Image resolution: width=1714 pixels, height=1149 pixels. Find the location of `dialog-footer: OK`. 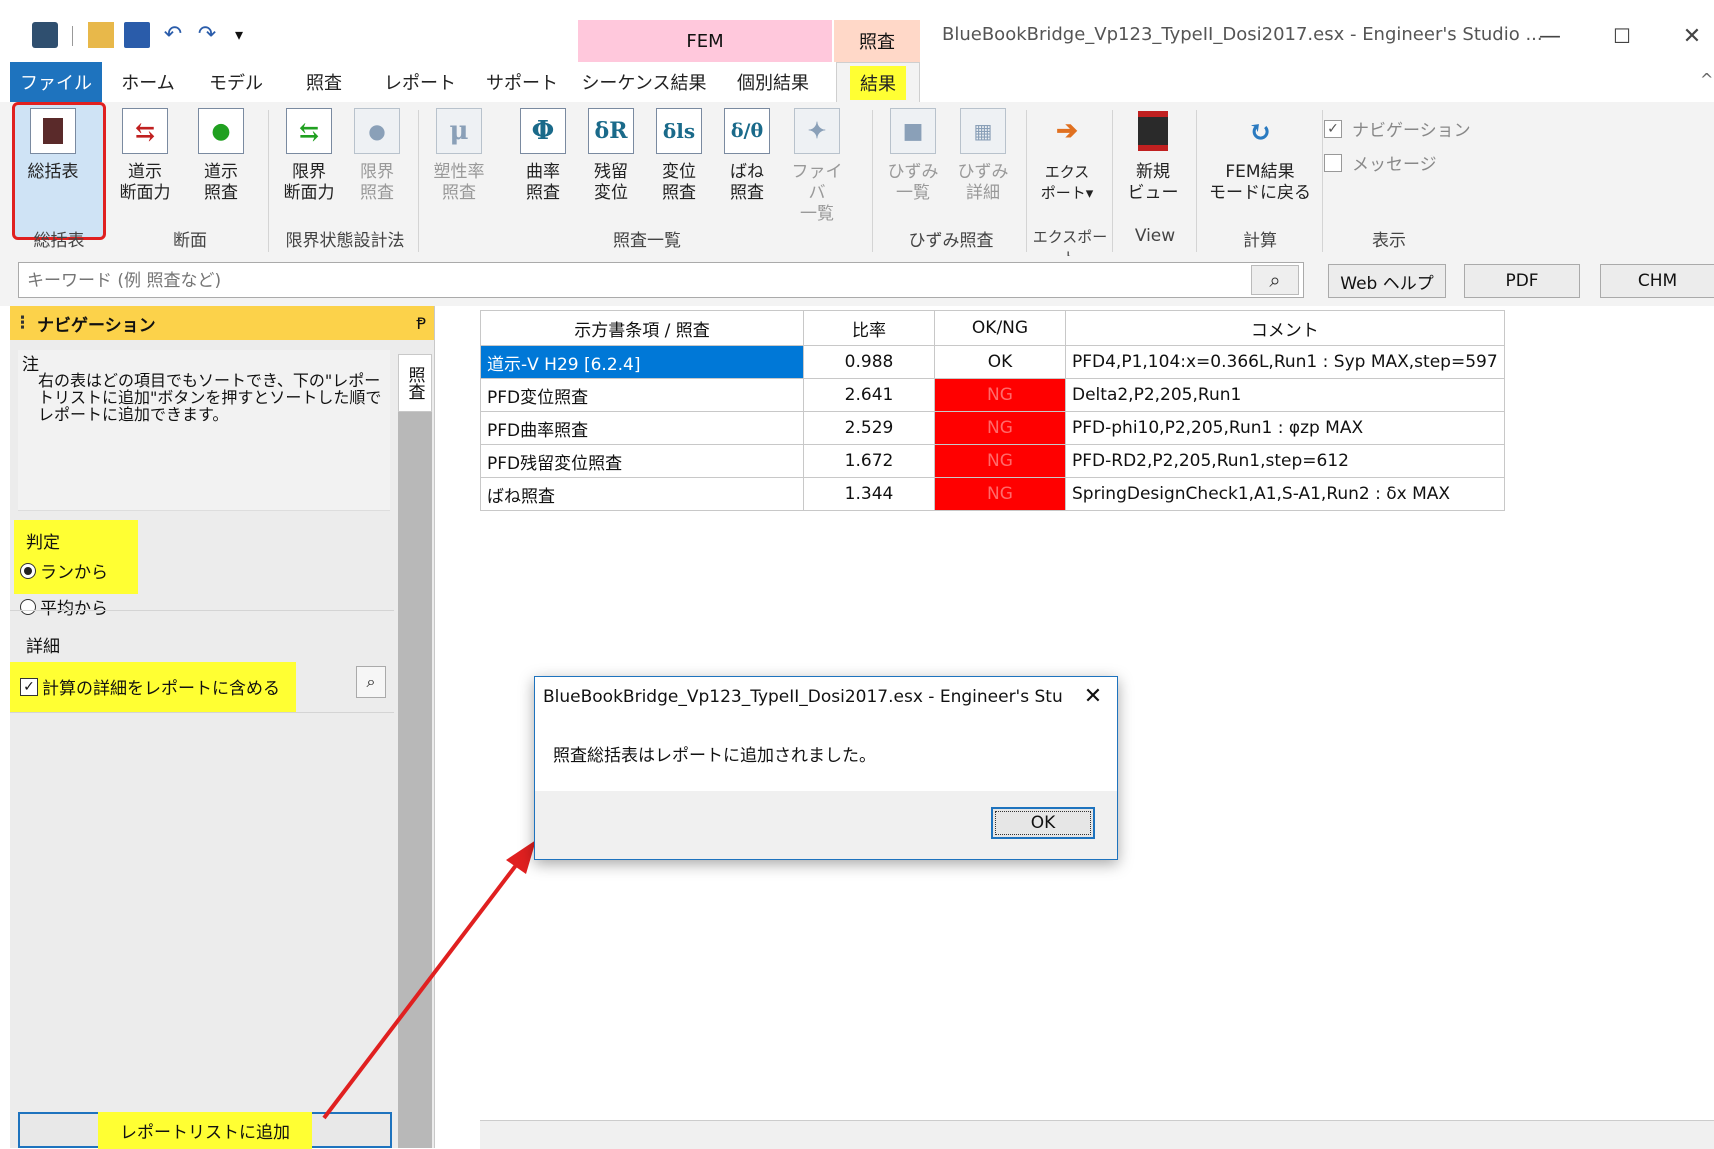

dialog-footer: OK is located at coordinates (826, 825).